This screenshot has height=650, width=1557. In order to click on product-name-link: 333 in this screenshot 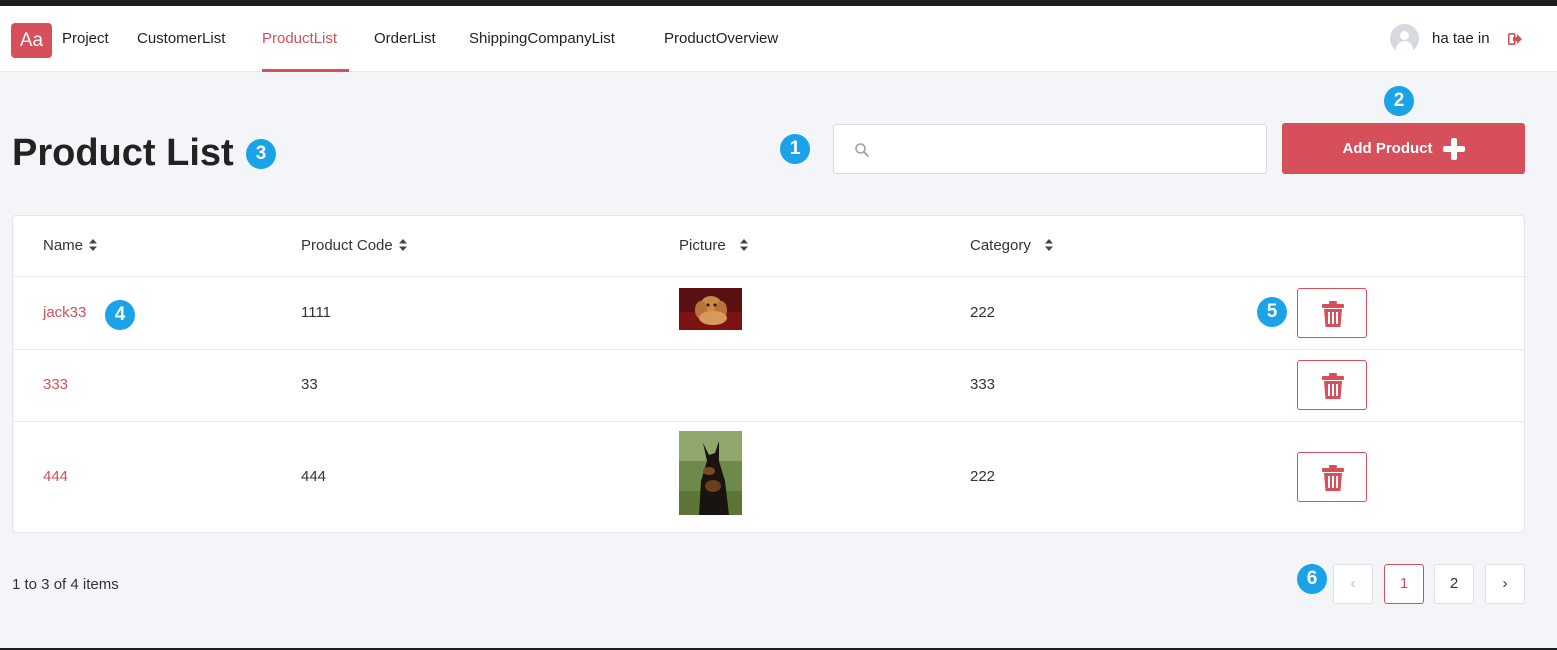, I will do `click(55, 384)`.